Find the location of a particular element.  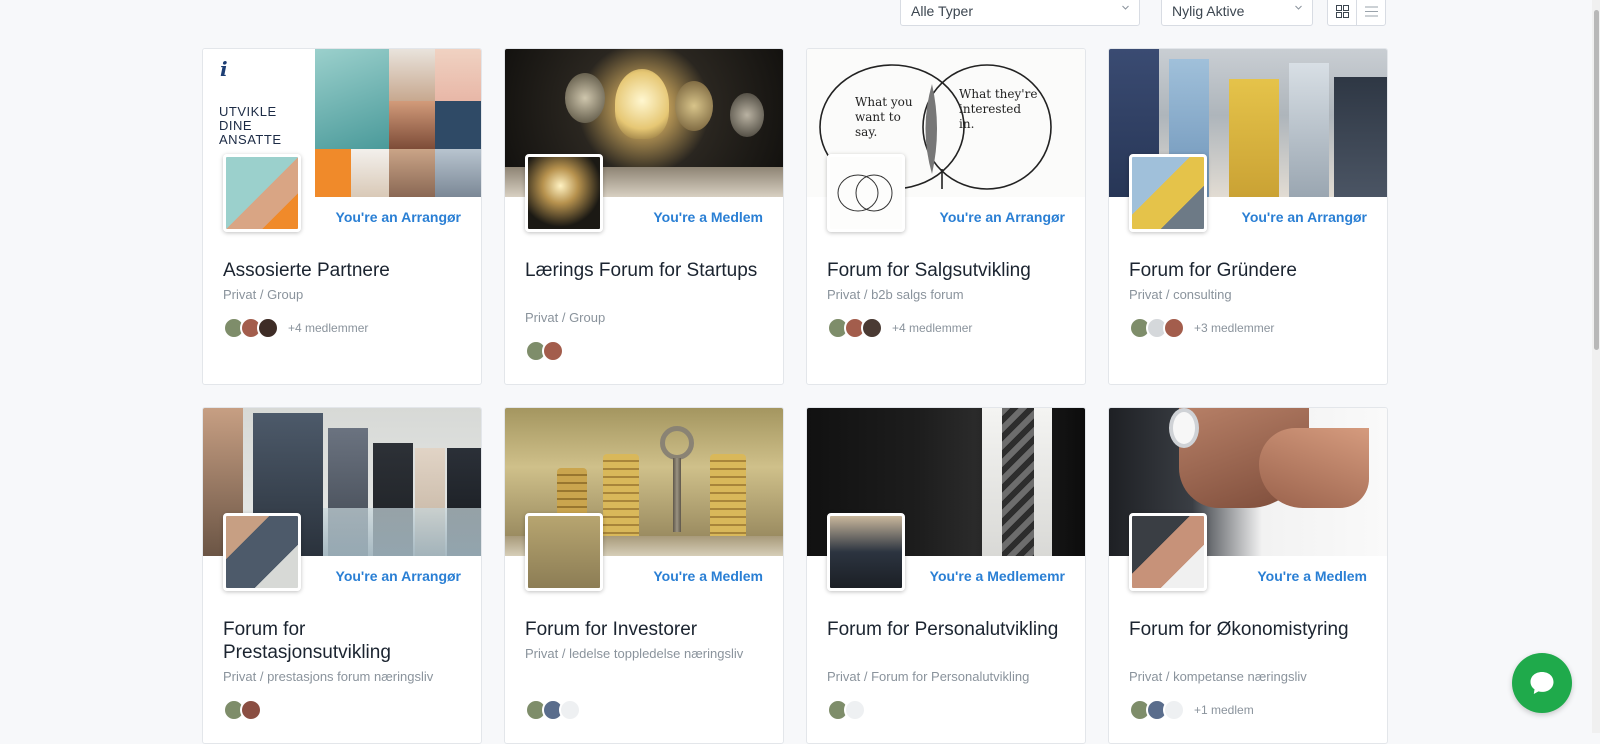

sketch-right-text: What they're interested in. is located at coordinates (998, 109).